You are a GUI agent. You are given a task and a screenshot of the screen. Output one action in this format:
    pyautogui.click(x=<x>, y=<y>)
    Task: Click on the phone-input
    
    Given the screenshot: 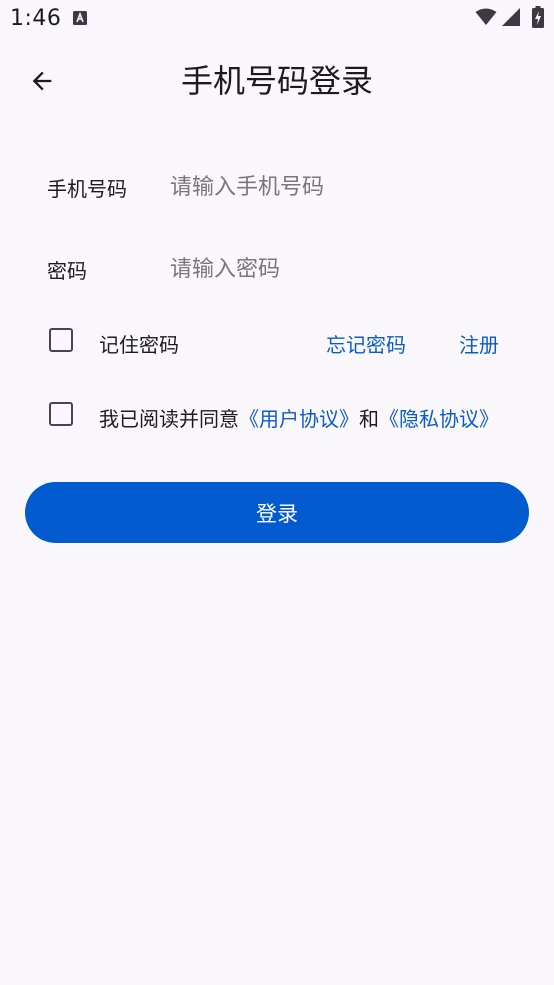 What is the action you would take?
    pyautogui.click(x=345, y=187)
    